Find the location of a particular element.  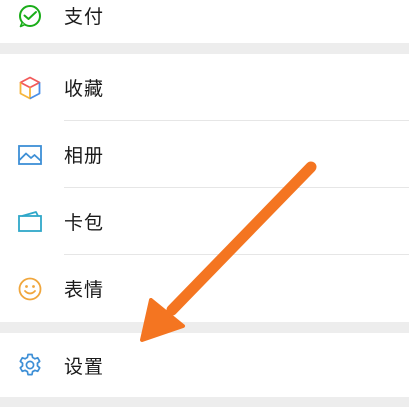

cube-favorites-icon is located at coordinates (30, 88).